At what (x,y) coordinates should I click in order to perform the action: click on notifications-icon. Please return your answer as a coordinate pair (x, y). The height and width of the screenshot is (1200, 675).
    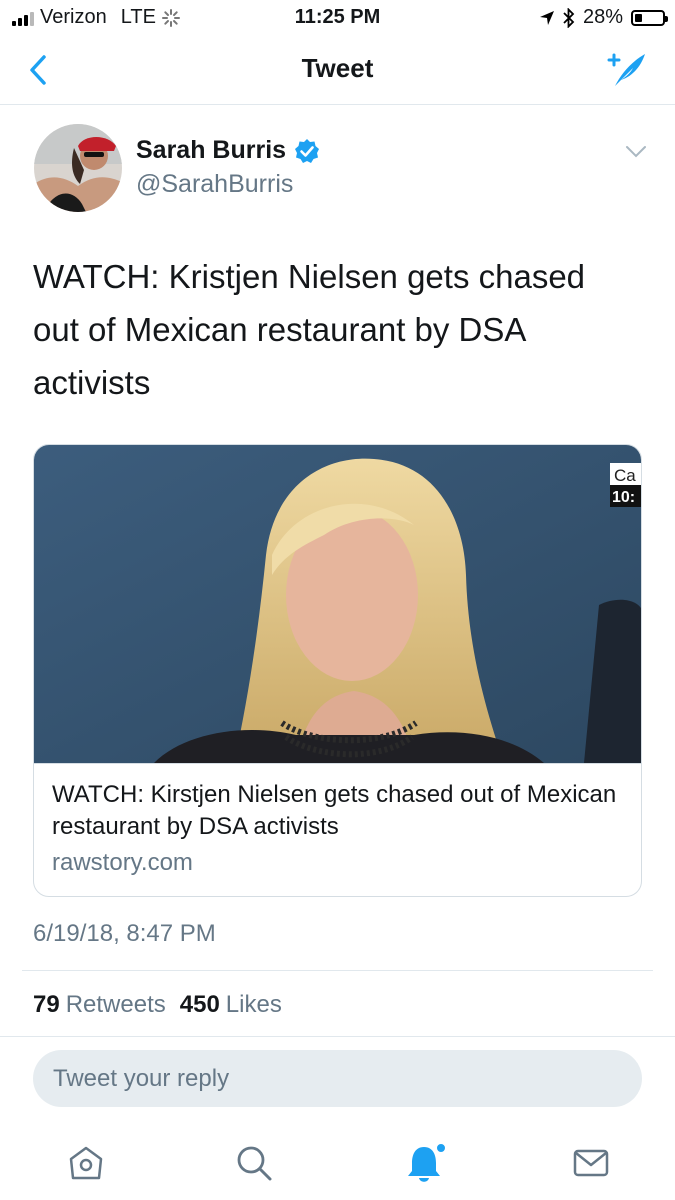
    Looking at the image, I should click on (427, 1162).